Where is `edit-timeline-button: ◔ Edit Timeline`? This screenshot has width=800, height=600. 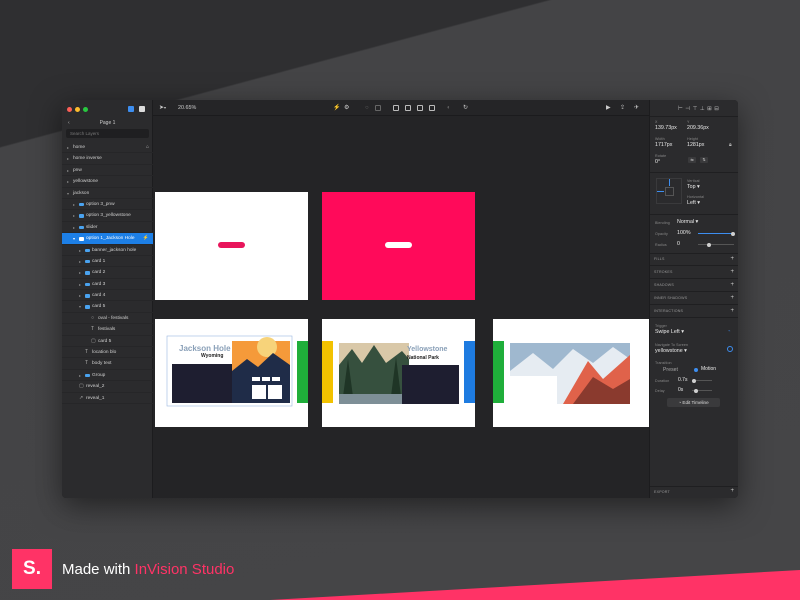 edit-timeline-button: ◔ Edit Timeline is located at coordinates (693, 402).